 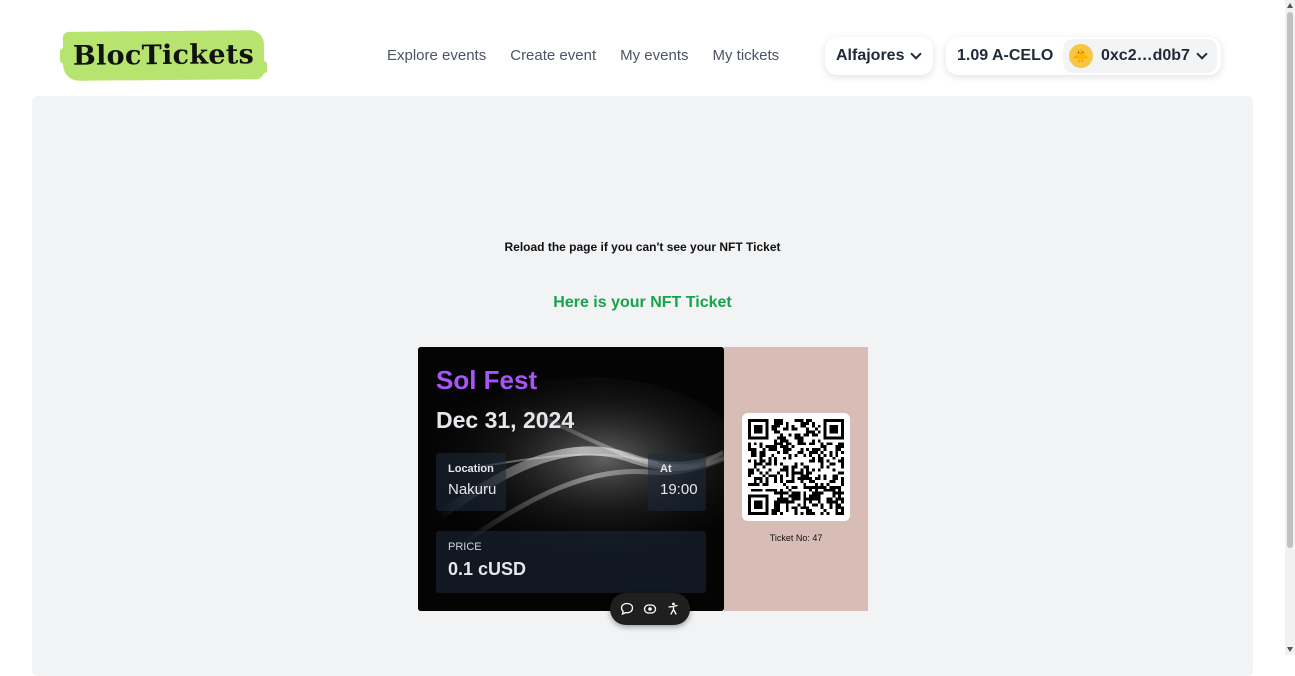 What do you see at coordinates (666, 469) in the screenshot?
I see `time-label: At` at bounding box center [666, 469].